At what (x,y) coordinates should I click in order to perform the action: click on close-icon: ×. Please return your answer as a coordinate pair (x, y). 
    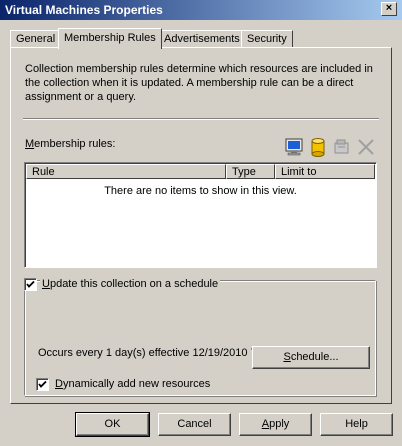
    Looking at the image, I should click on (389, 9).